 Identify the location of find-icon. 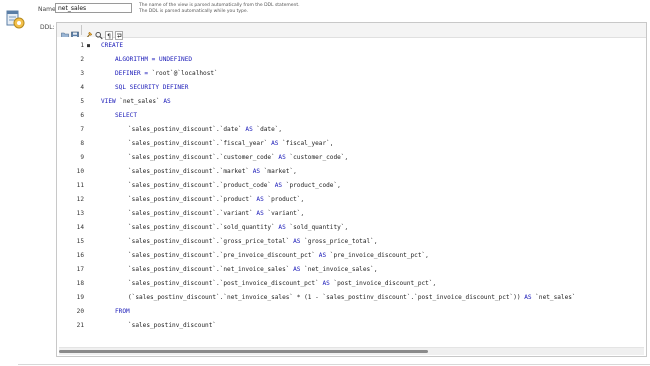
(99, 32).